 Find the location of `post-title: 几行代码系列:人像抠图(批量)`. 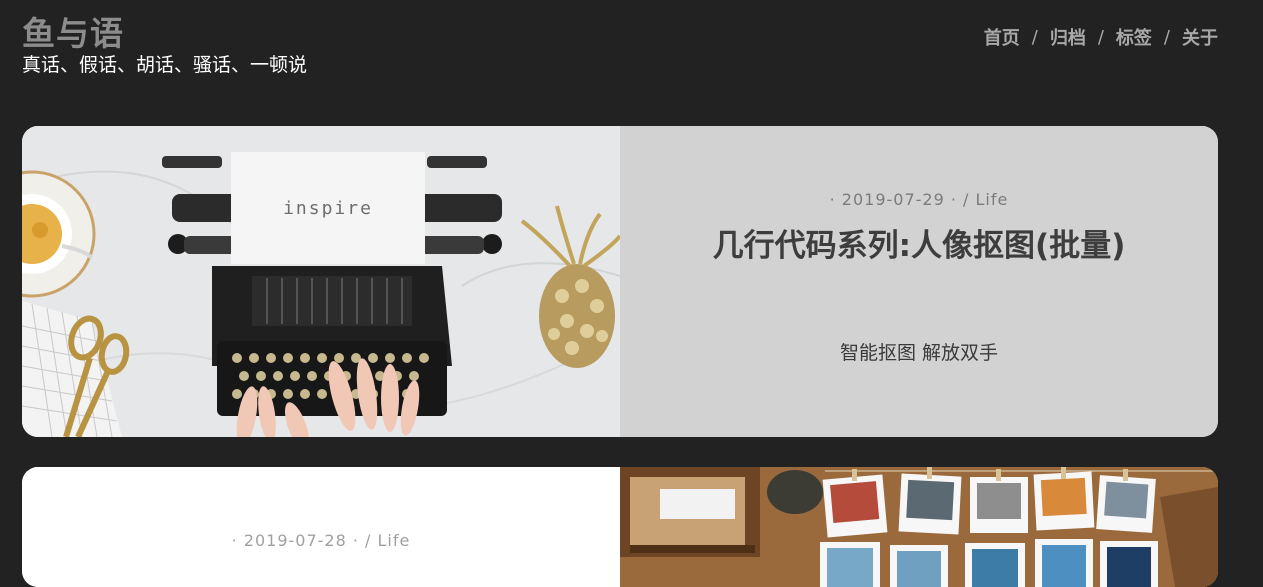

post-title: 几行代码系列:人像抠图(批量) is located at coordinates (919, 242).